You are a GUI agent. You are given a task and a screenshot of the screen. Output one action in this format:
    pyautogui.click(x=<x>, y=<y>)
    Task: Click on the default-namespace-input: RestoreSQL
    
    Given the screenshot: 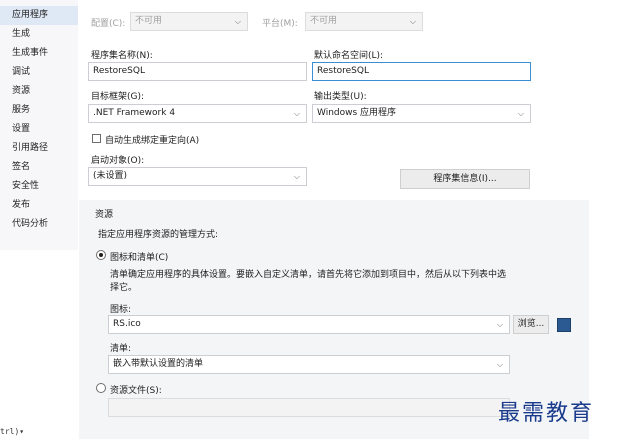 What is the action you would take?
    pyautogui.click(x=421, y=71)
    